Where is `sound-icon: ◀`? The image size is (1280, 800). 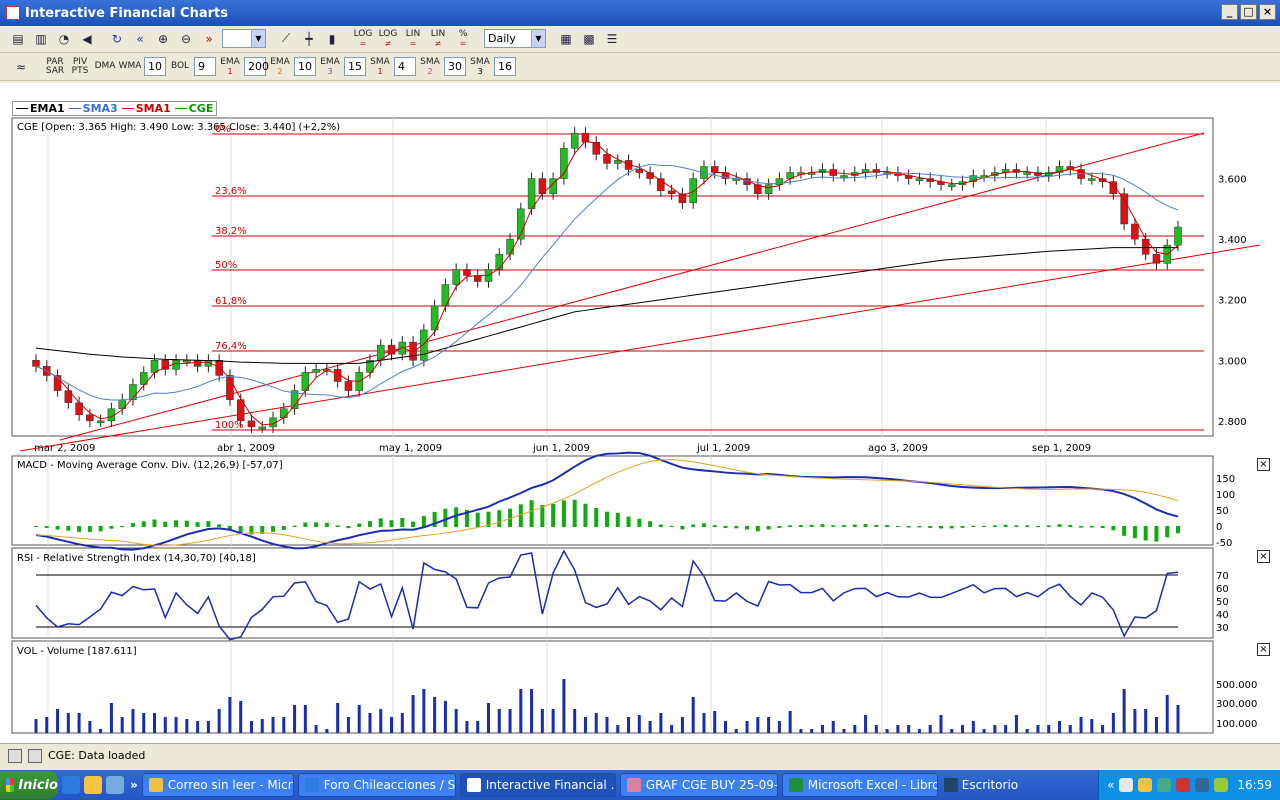
sound-icon: ◀ is located at coordinates (87, 39).